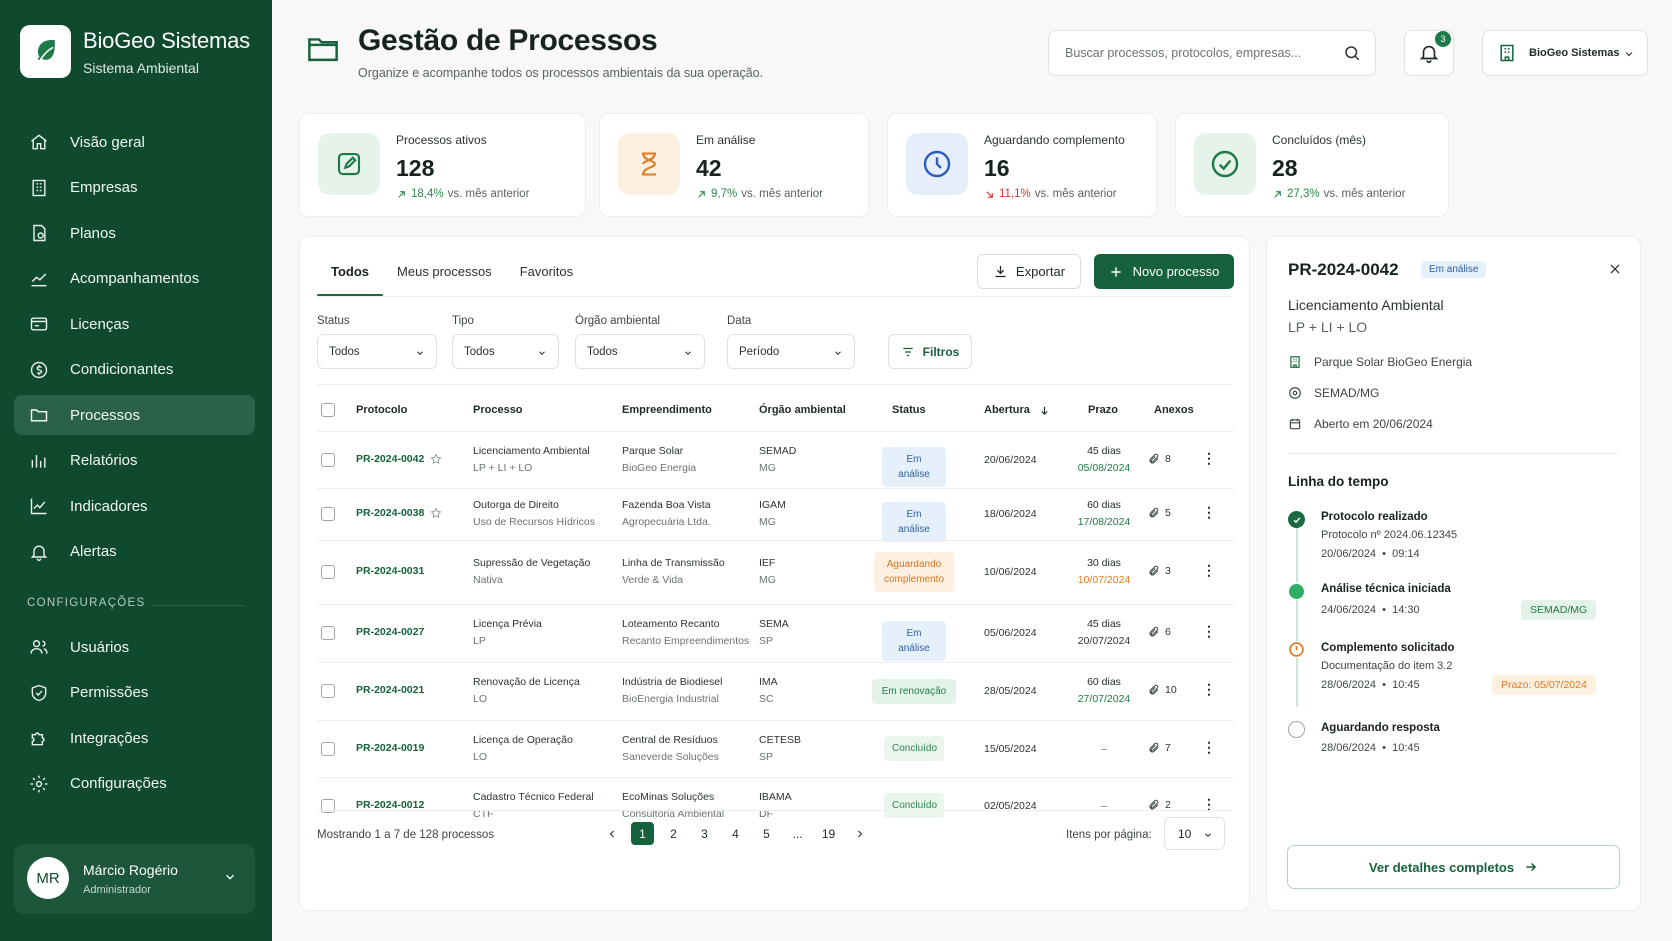 The image size is (1672, 941). I want to click on attachments: 2, so click(1159, 805).